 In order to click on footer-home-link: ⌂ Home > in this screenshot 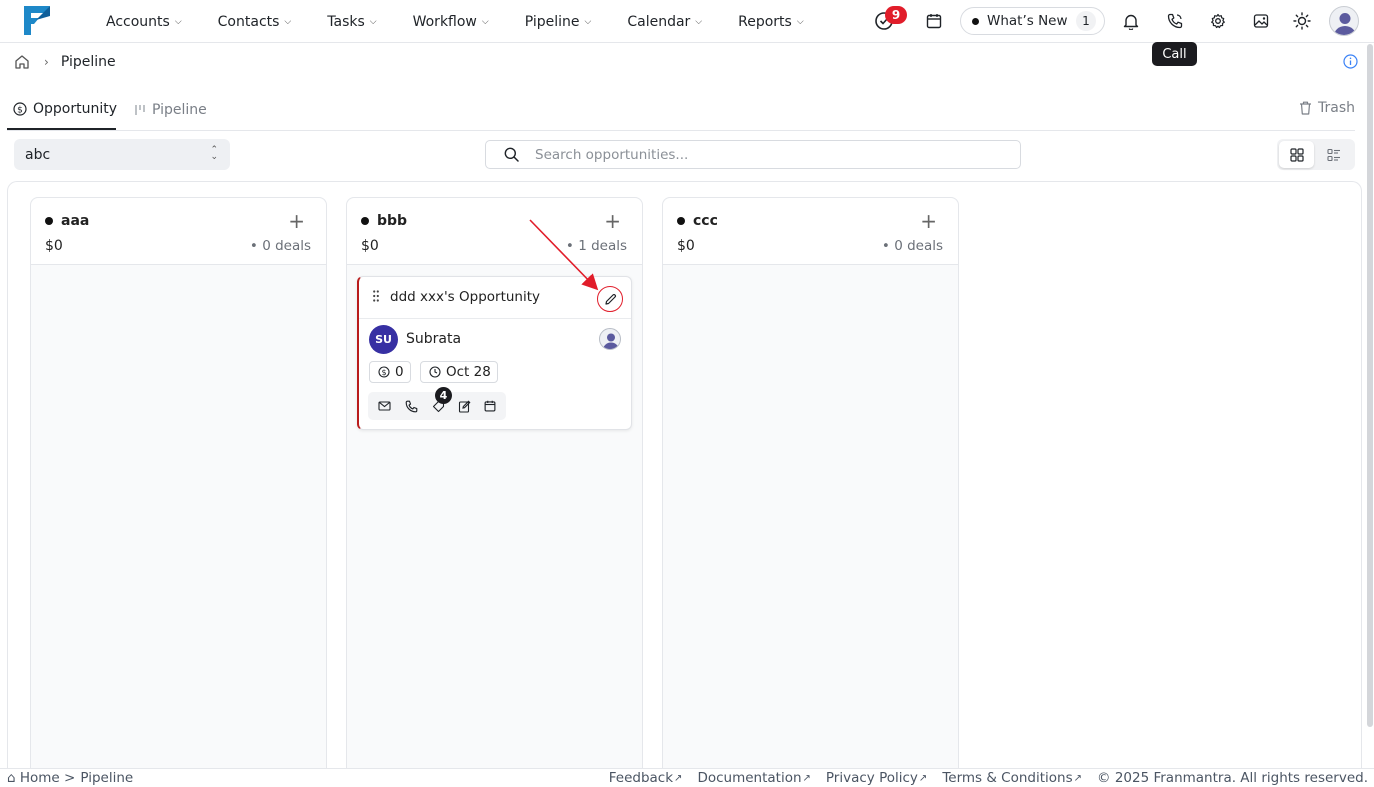, I will do `click(41, 778)`.